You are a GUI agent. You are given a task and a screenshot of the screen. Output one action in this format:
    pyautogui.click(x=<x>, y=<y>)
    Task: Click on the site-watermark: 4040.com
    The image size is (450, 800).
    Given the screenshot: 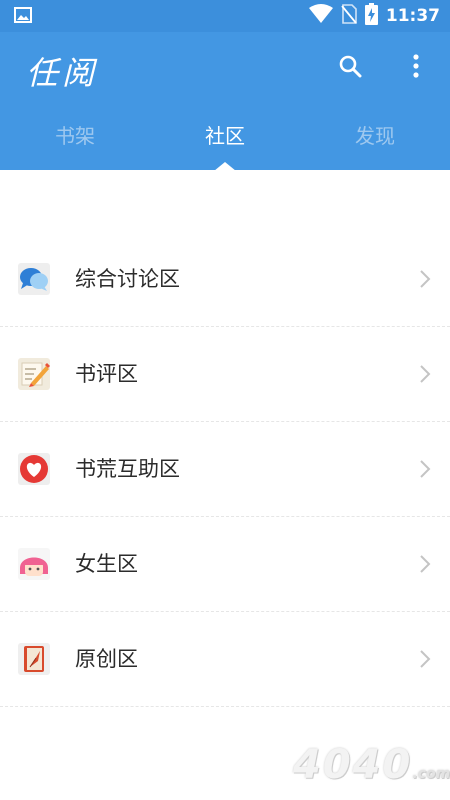 What is the action you would take?
    pyautogui.click(x=371, y=768)
    